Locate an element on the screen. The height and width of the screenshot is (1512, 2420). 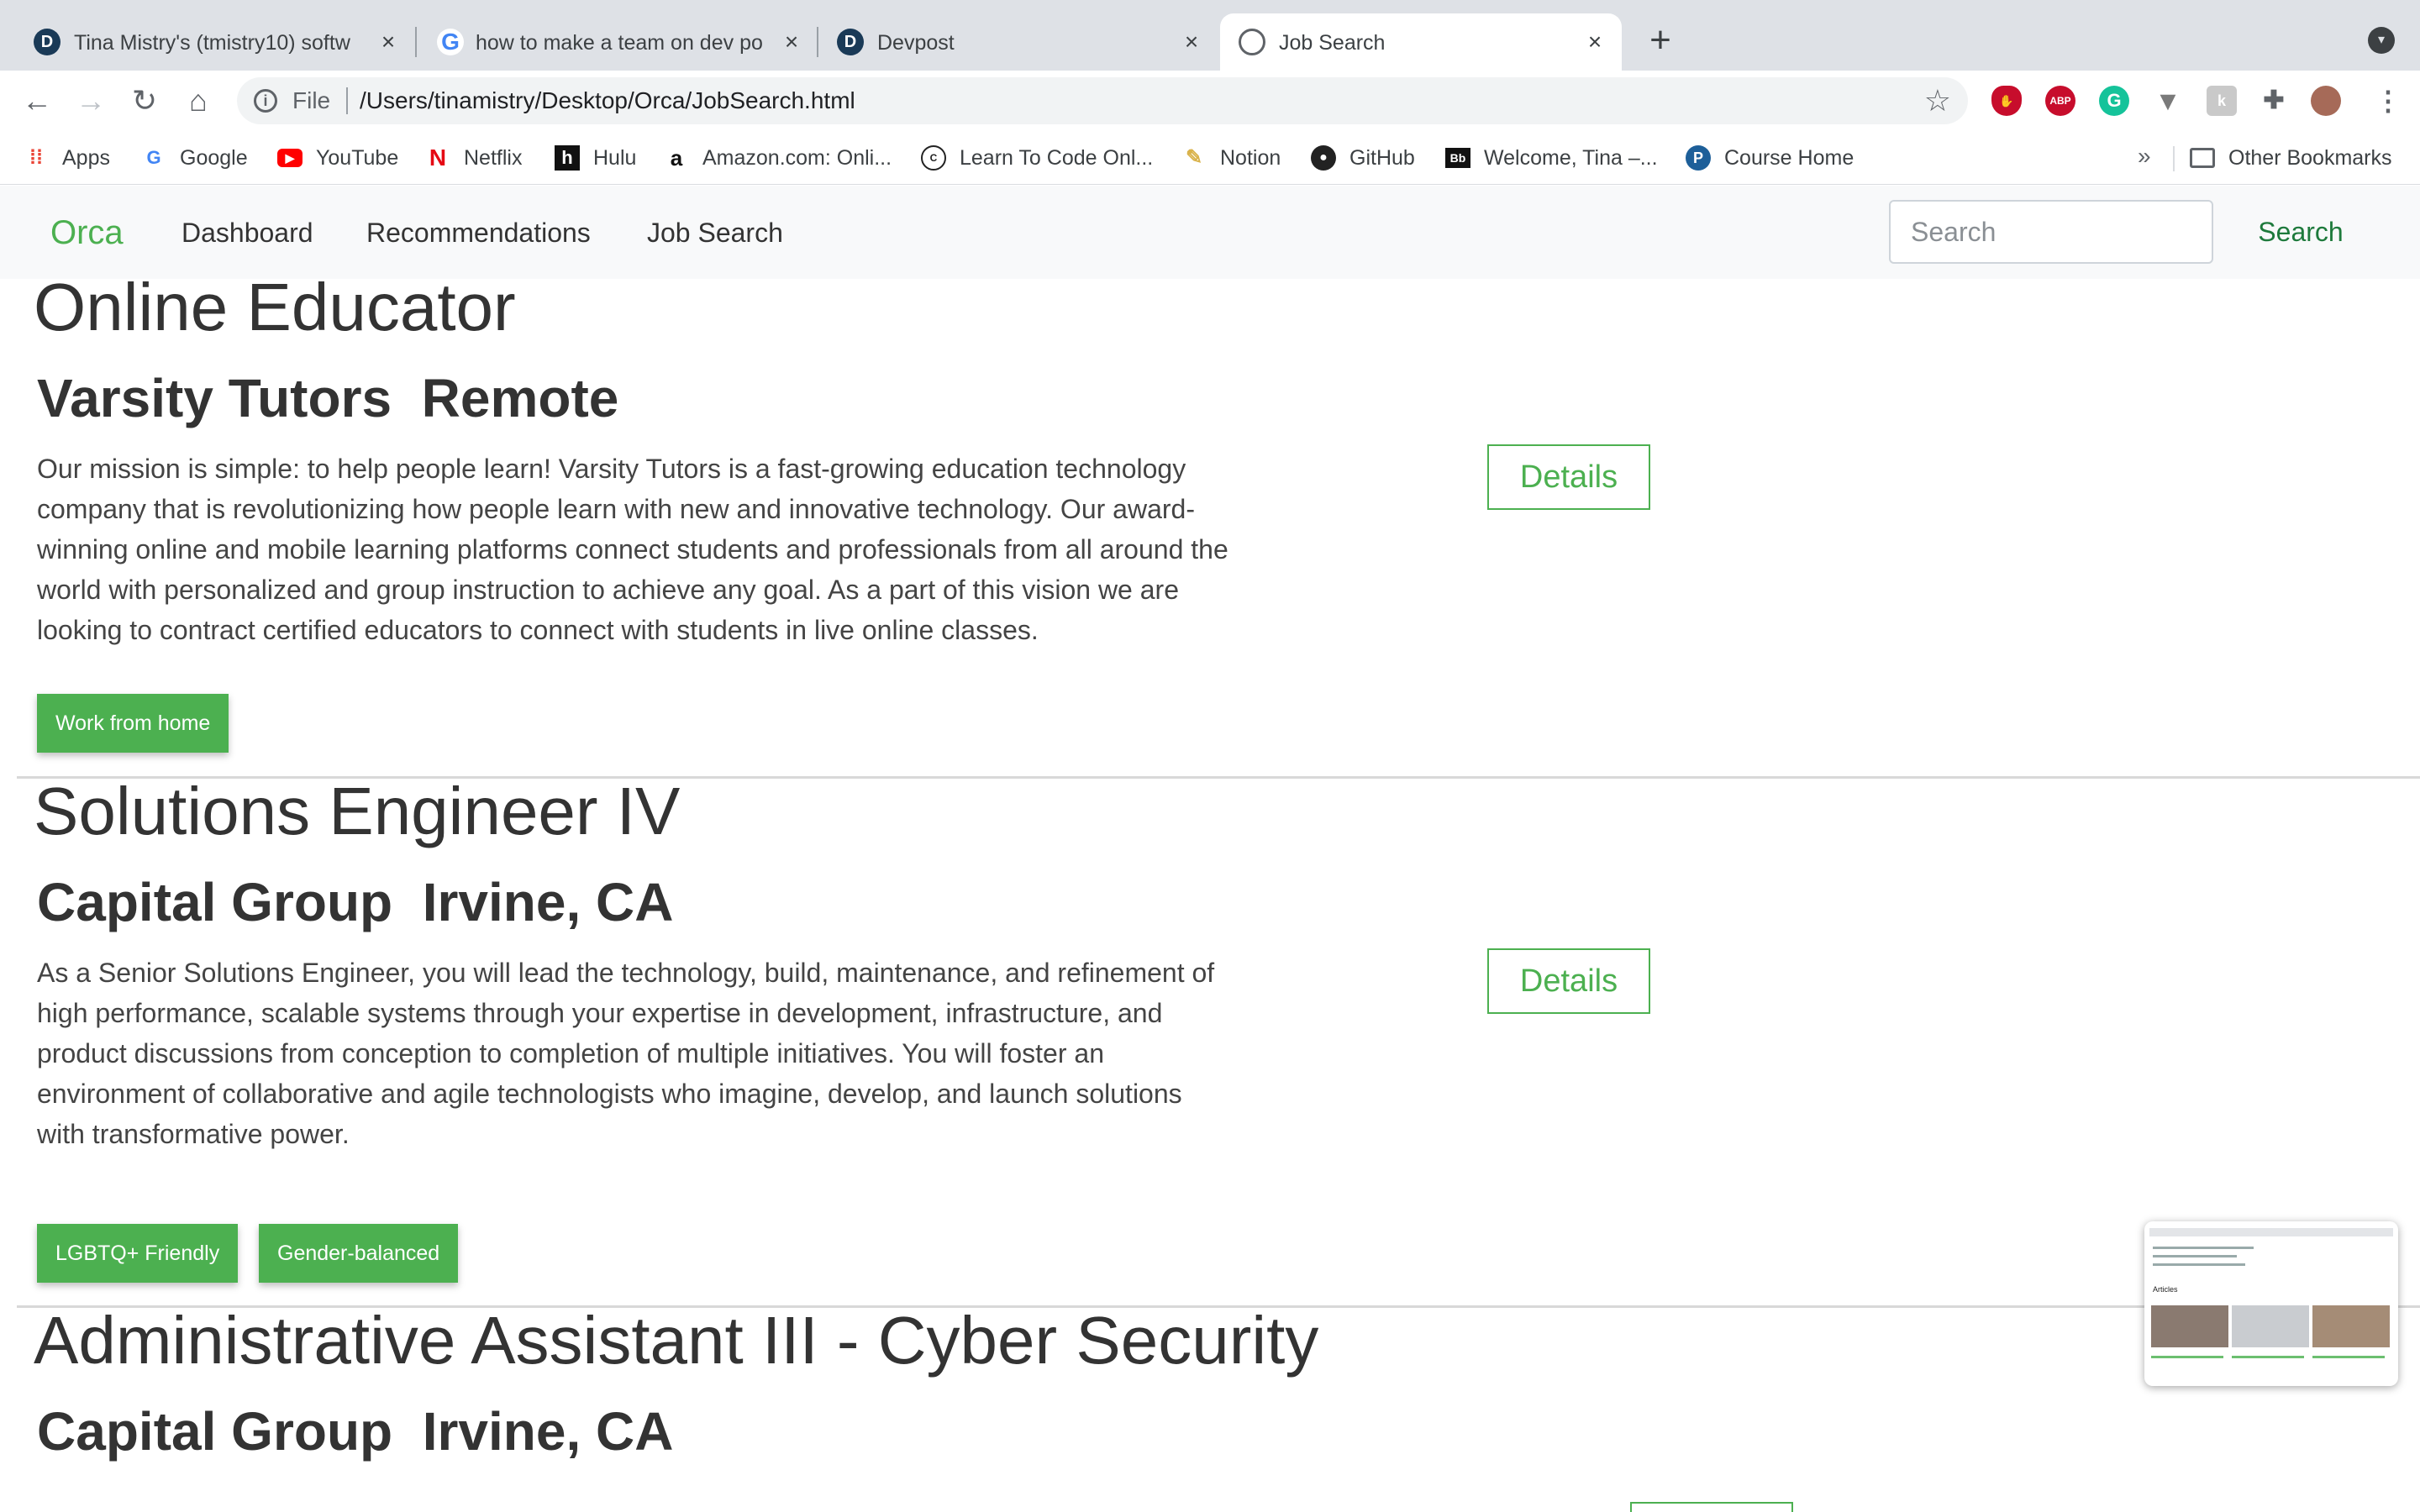
pearson-icon: P is located at coordinates (1698, 158).